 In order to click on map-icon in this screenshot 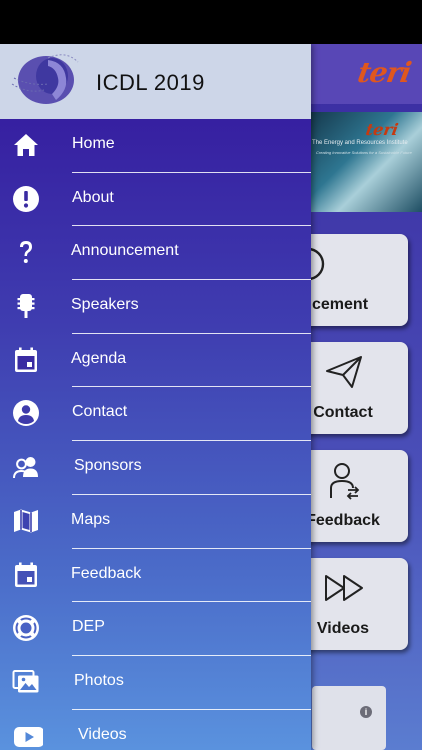, I will do `click(26, 521)`.